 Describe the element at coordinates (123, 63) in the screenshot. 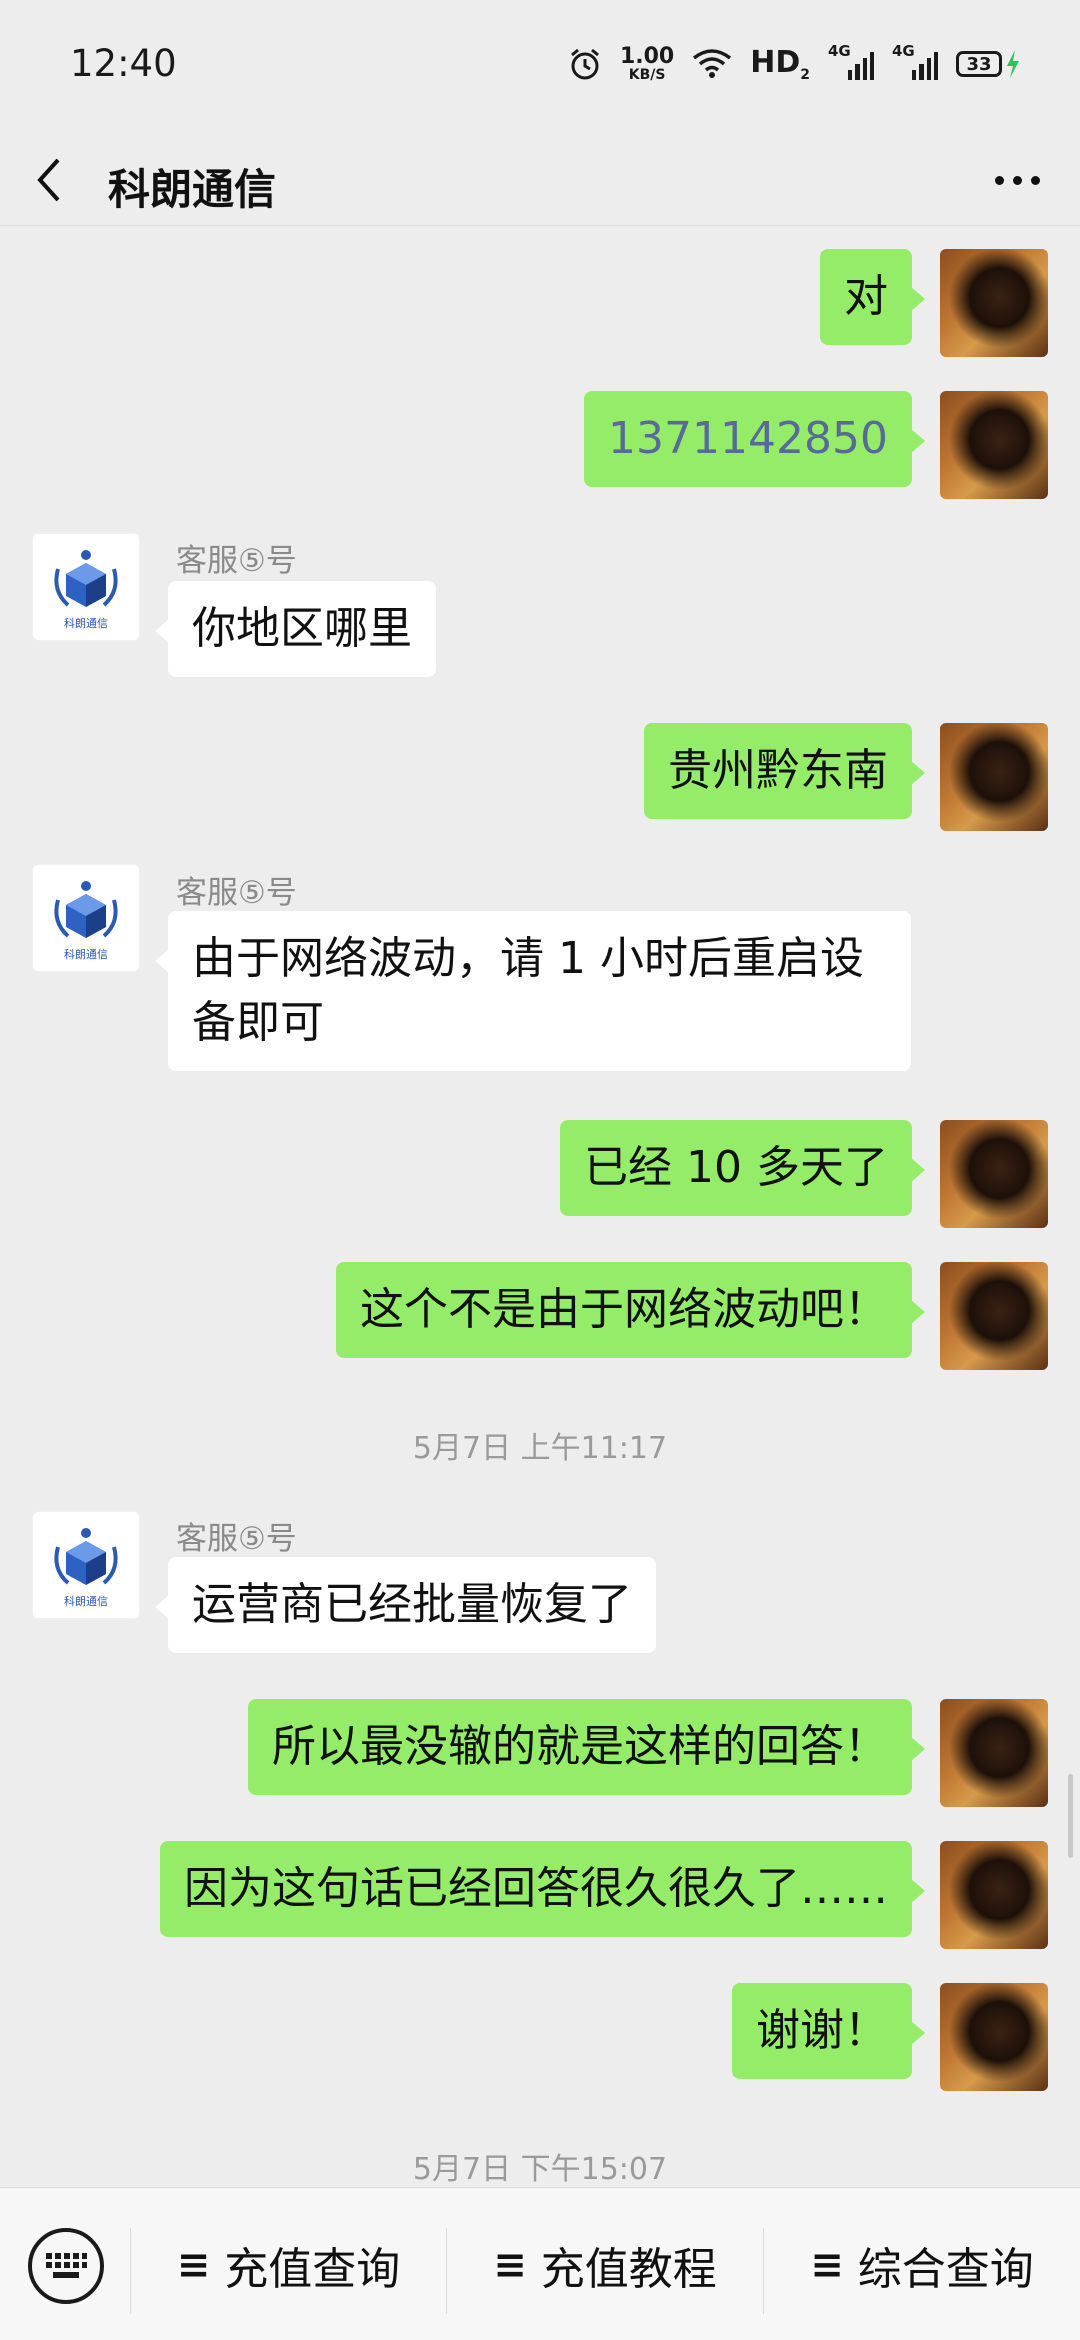

I see `status-time: 12:40` at that location.